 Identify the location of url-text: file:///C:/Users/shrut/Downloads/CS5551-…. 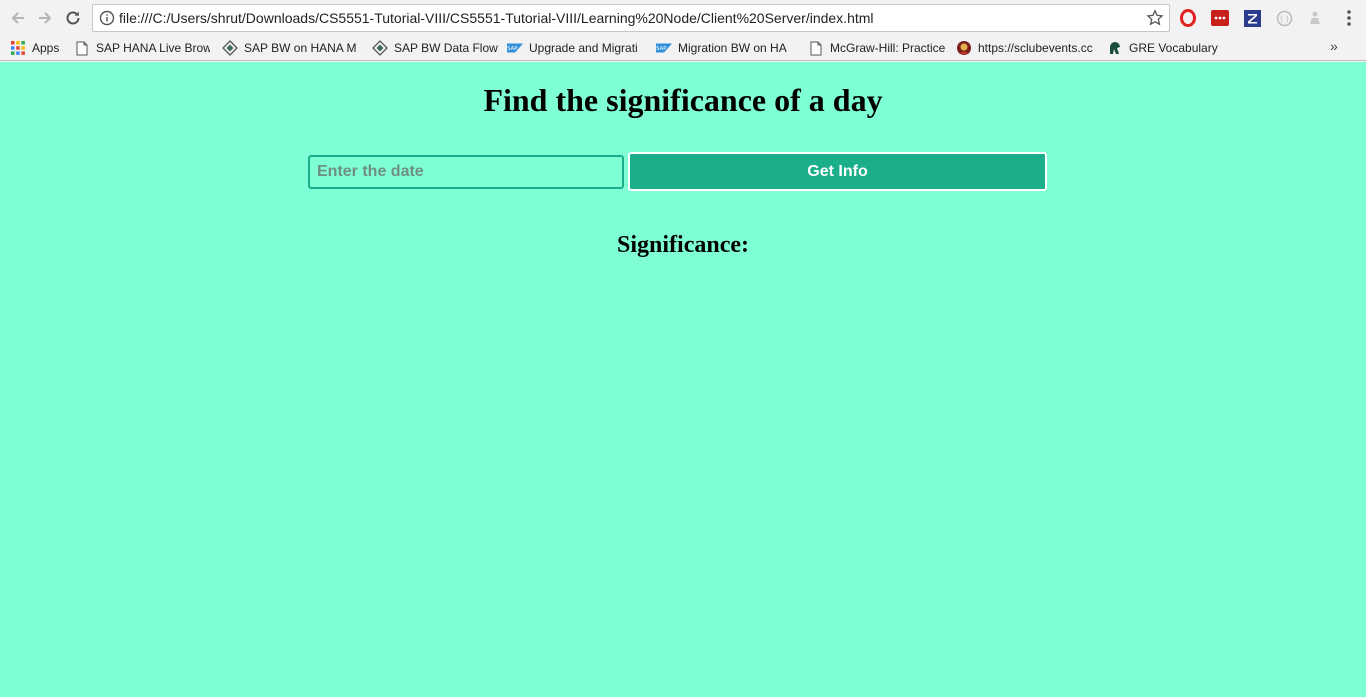
(496, 18).